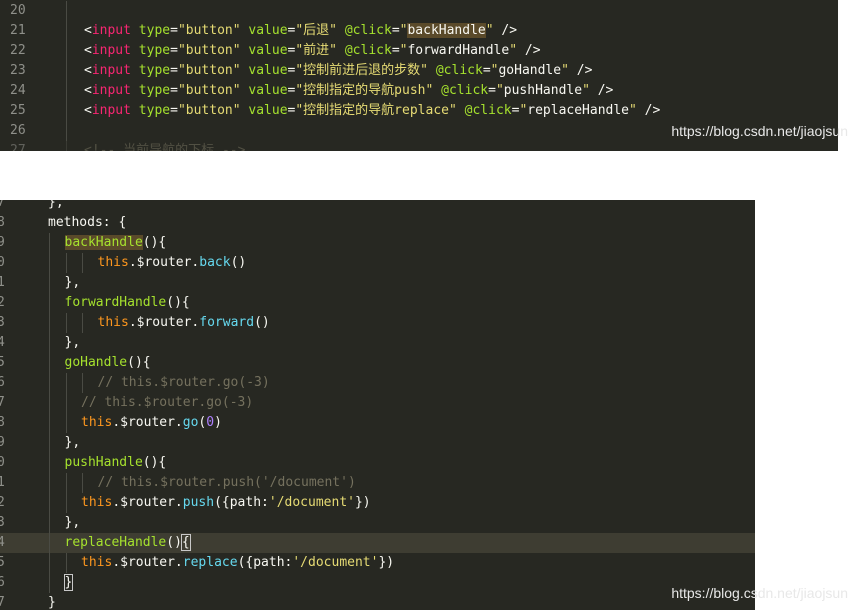 This screenshot has width=857, height=610. What do you see at coordinates (2, 502) in the screenshot?
I see `line-number: 2` at bounding box center [2, 502].